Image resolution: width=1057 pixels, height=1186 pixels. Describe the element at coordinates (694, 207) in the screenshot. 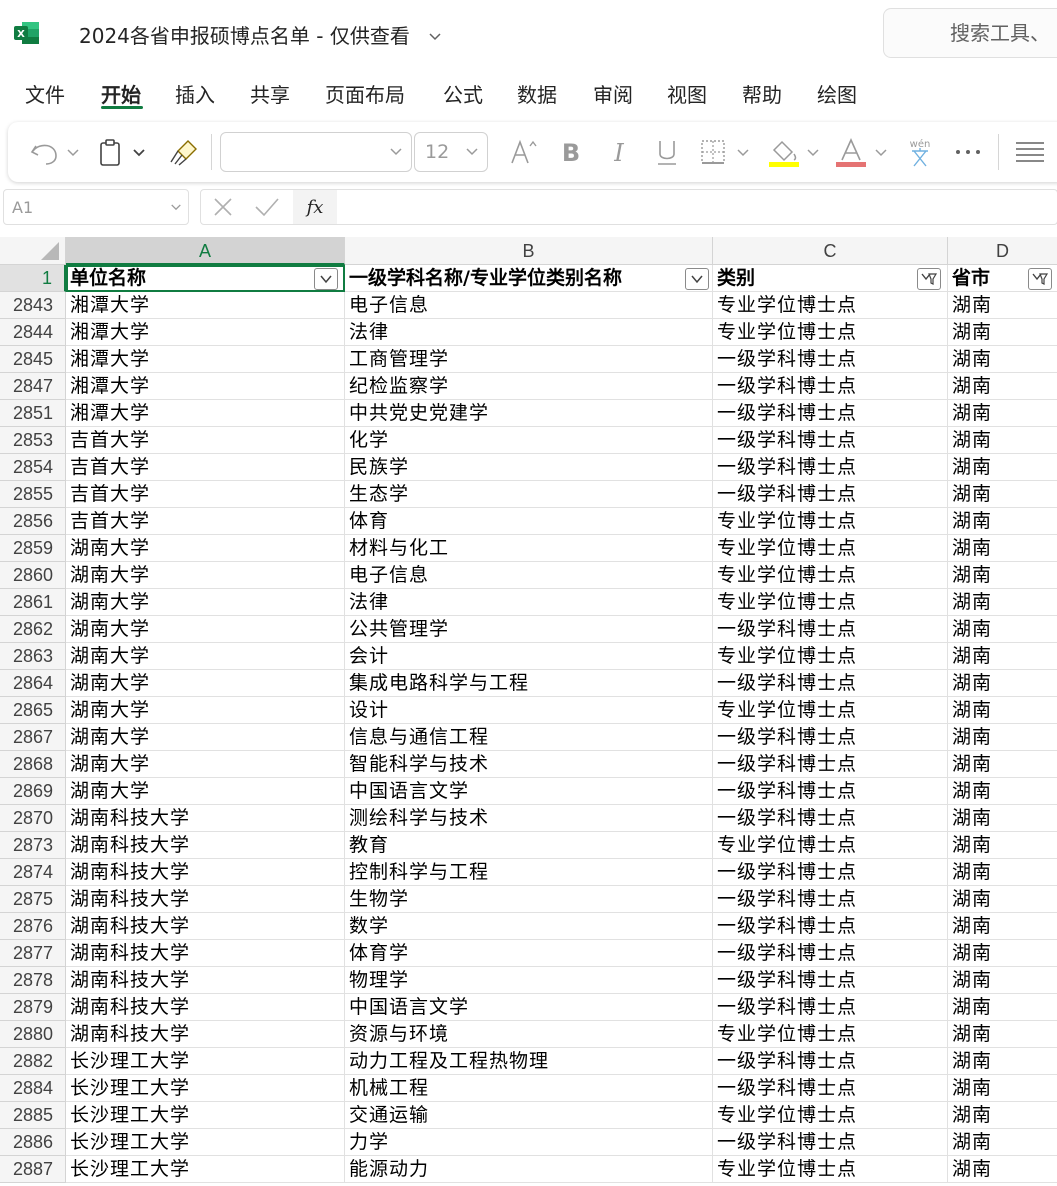

I see `formula-input` at that location.